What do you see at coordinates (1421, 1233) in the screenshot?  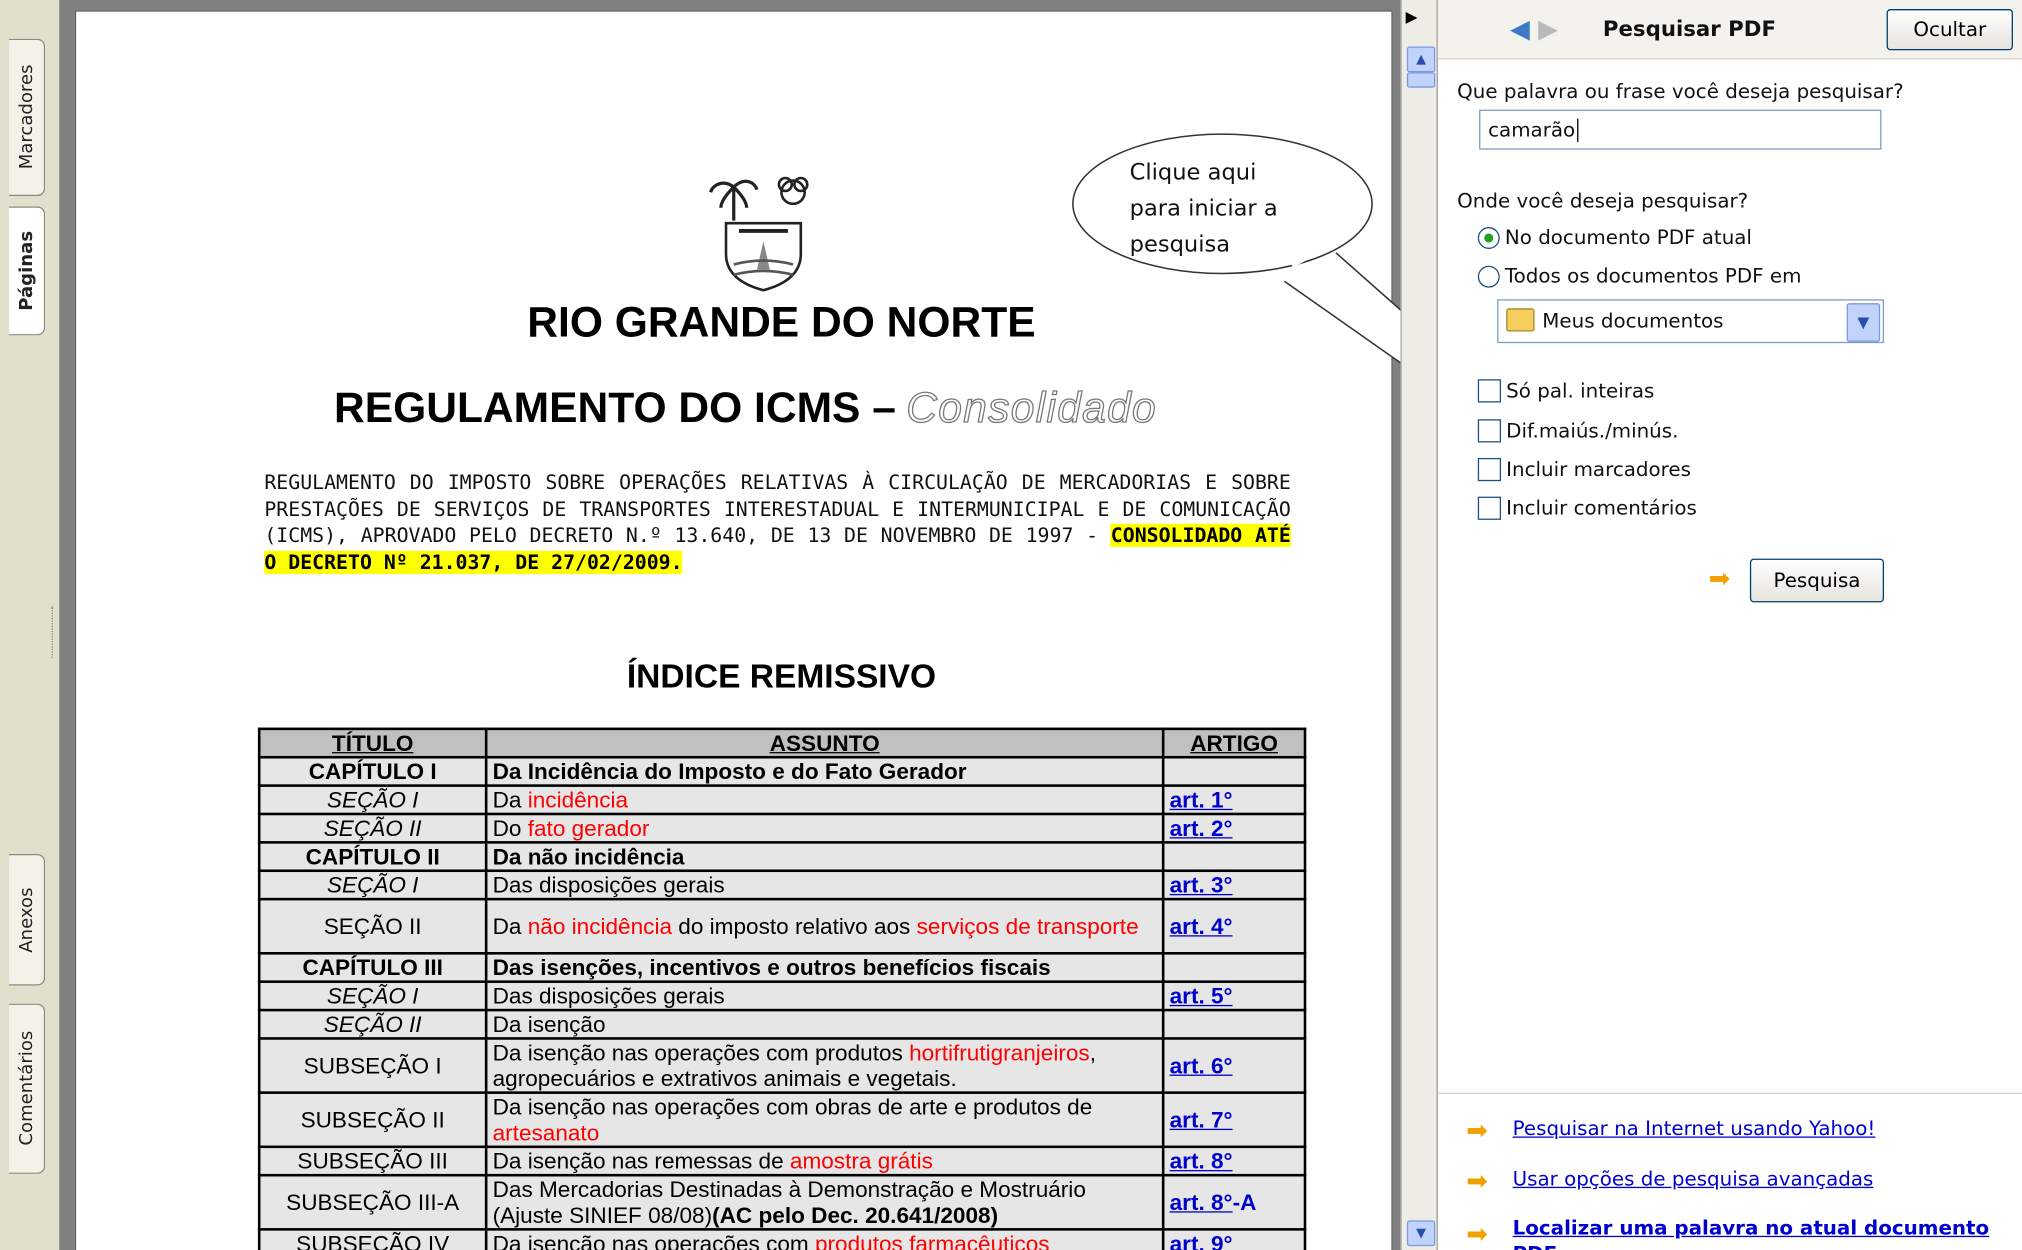 I see `scroll-down-button: ▼` at bounding box center [1421, 1233].